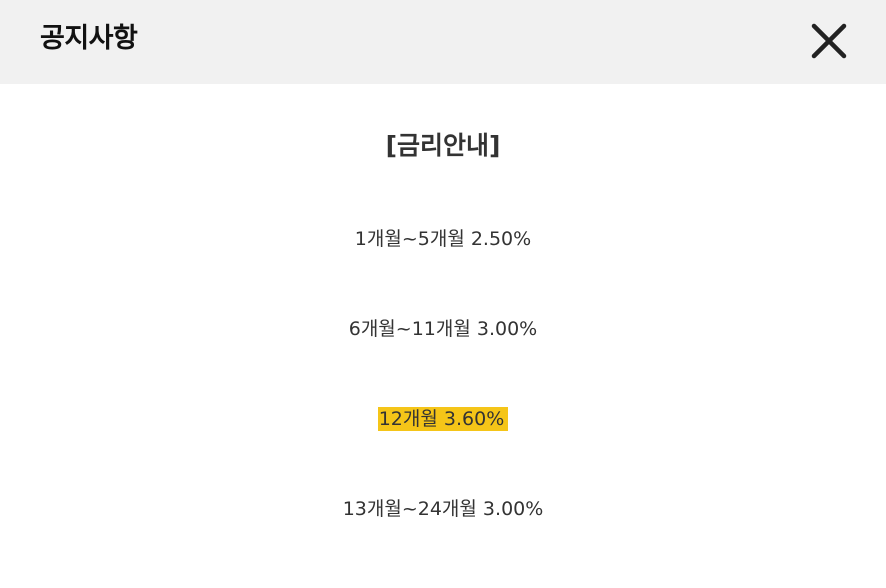  I want to click on rate-row: 13개월~24개월 3.00%, so click(443, 509).